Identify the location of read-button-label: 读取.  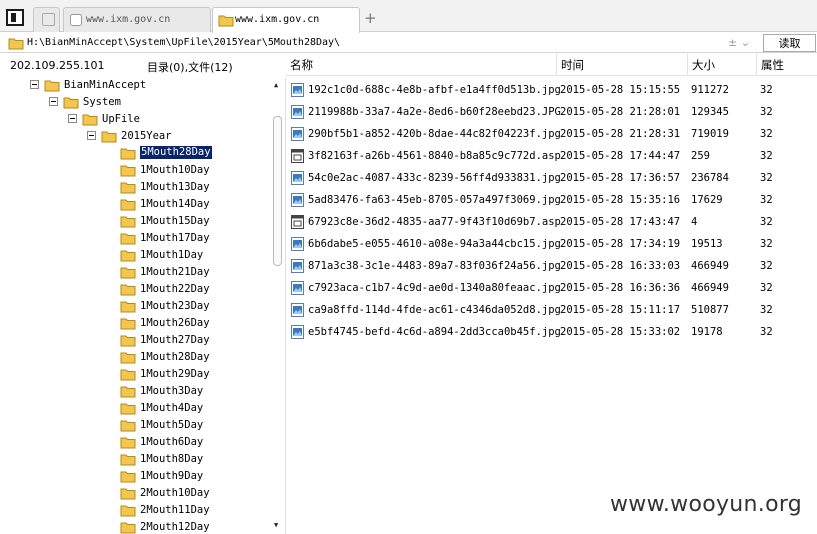
(789, 43).